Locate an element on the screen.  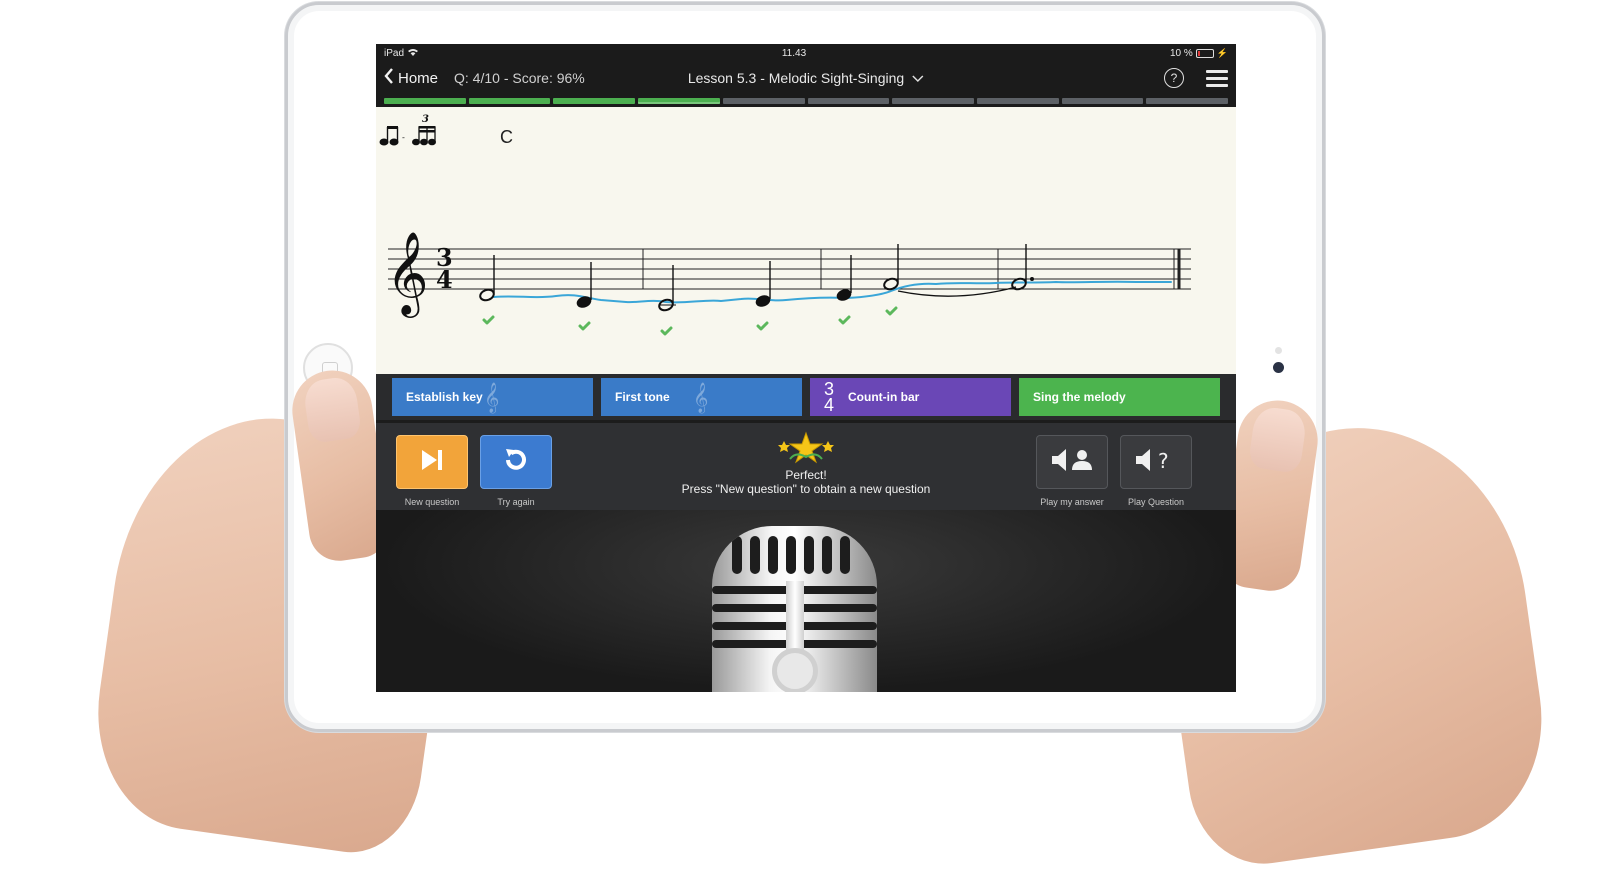
first-tone-button: First tone 𝄞 is located at coordinates (701, 397).